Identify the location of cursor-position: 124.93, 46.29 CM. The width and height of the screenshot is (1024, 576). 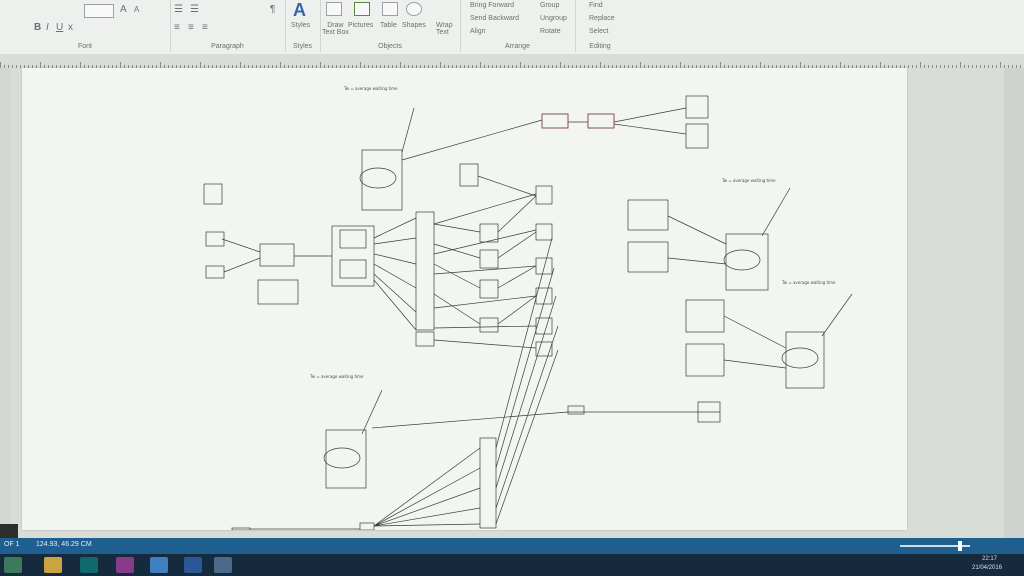
(64, 544).